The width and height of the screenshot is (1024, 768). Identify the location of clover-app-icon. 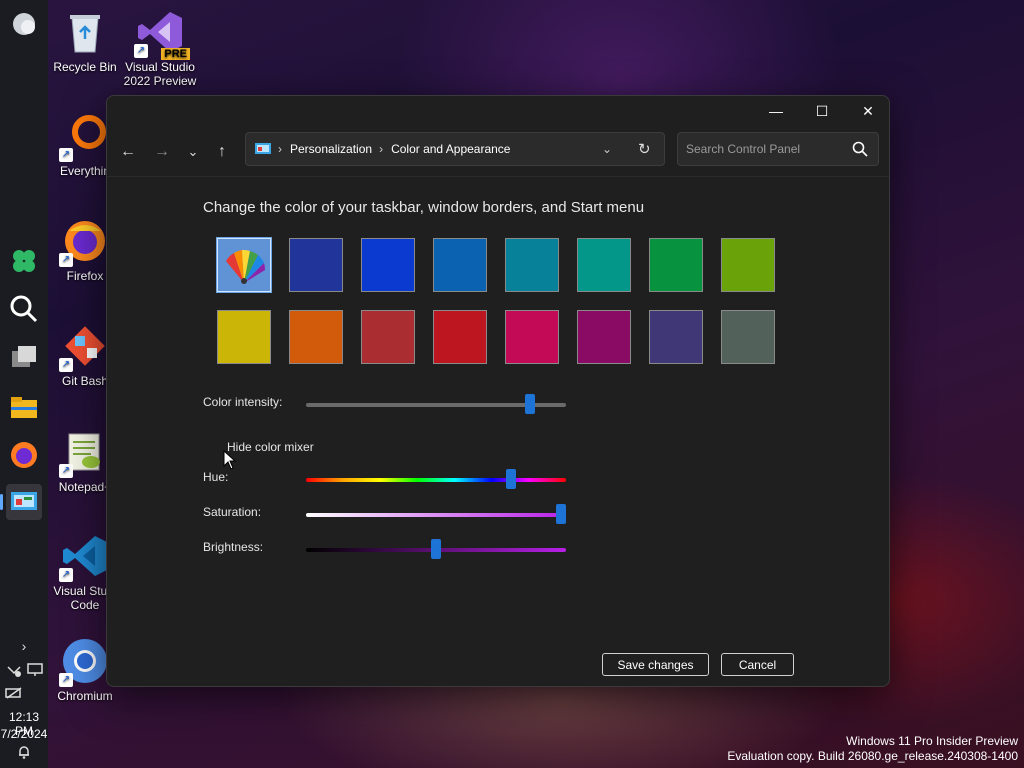
(24, 261).